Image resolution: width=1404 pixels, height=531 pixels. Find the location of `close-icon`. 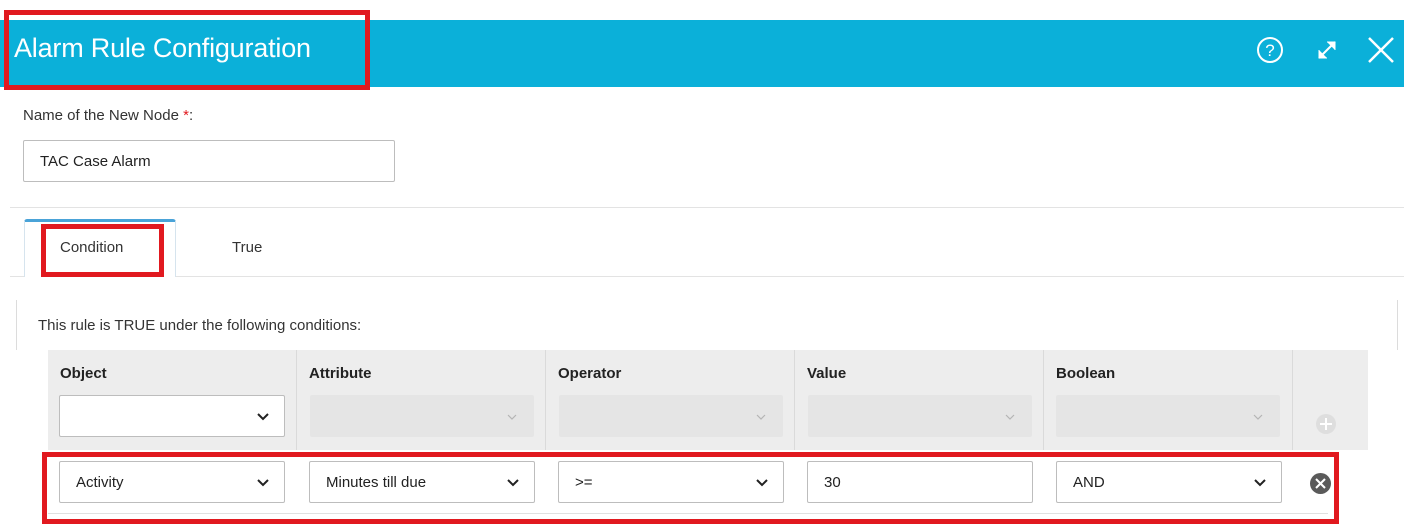

close-icon is located at coordinates (1380, 50).